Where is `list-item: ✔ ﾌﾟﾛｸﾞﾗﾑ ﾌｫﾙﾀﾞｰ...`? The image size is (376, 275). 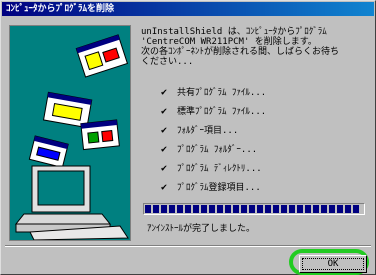
list-item: ✔ ﾌﾟﾛｸﾞﾗﾑ ﾌｫﾙﾀﾞｰ... is located at coordinates (203, 149).